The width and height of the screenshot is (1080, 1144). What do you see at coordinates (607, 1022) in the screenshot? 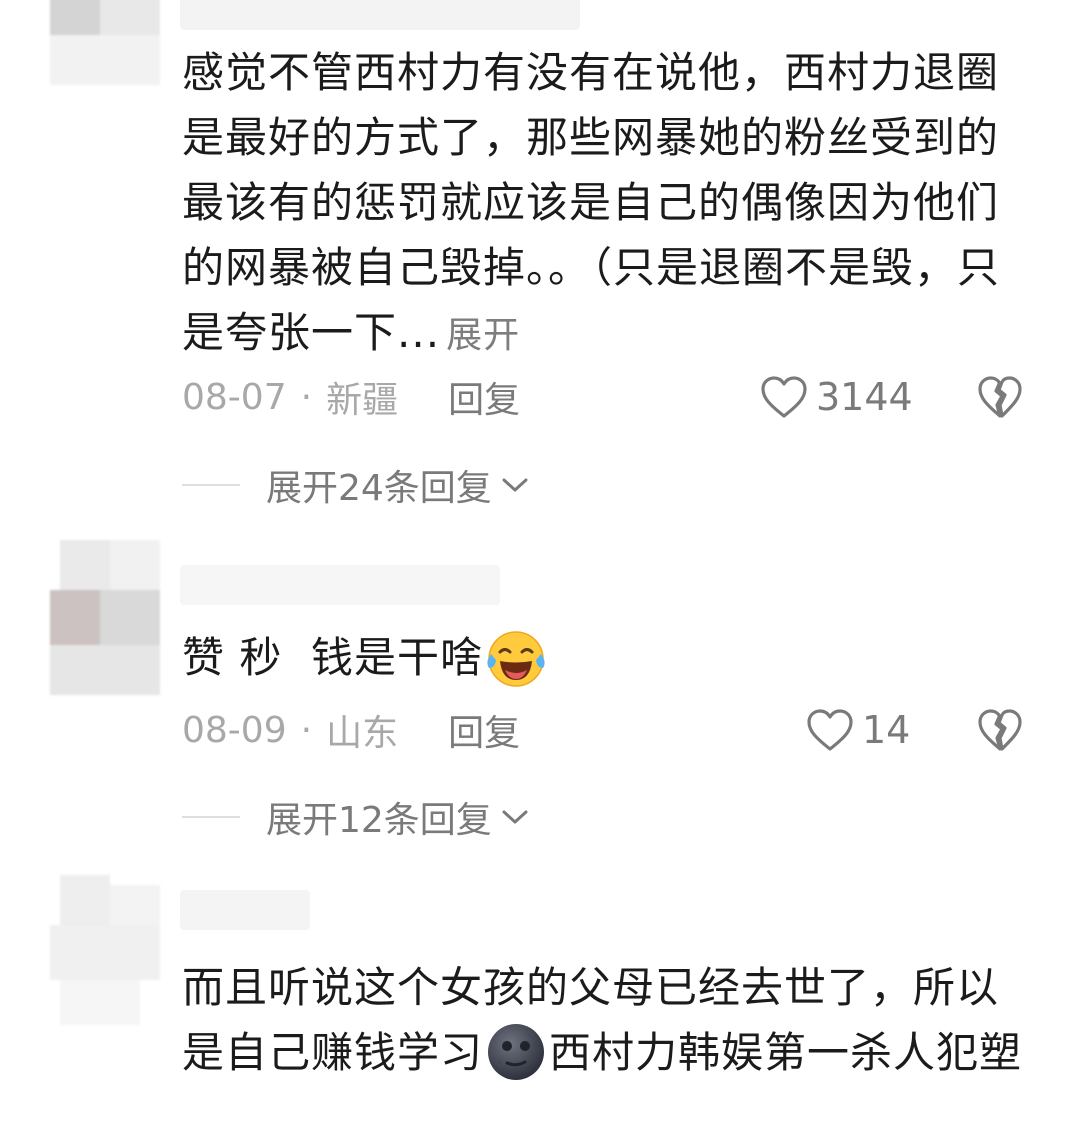
I see `comment-text: 而且听说这个女孩的父母已经去世了，所以是自己赚钱学习 西村力韩娱第一杀人犯塑` at bounding box center [607, 1022].